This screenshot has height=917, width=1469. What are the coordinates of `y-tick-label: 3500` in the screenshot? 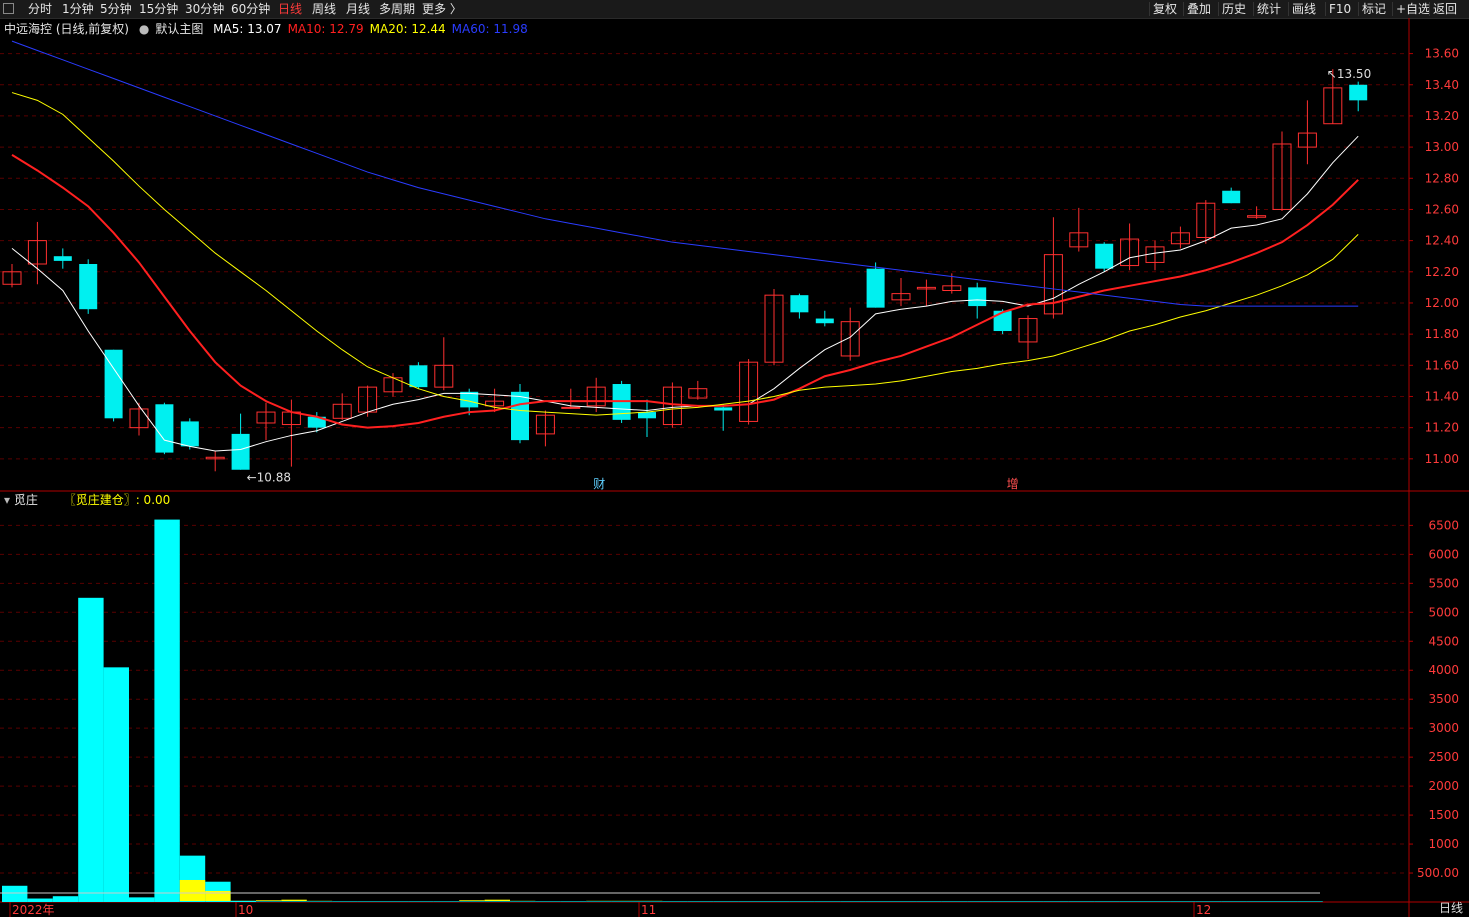 It's located at (1443, 699).